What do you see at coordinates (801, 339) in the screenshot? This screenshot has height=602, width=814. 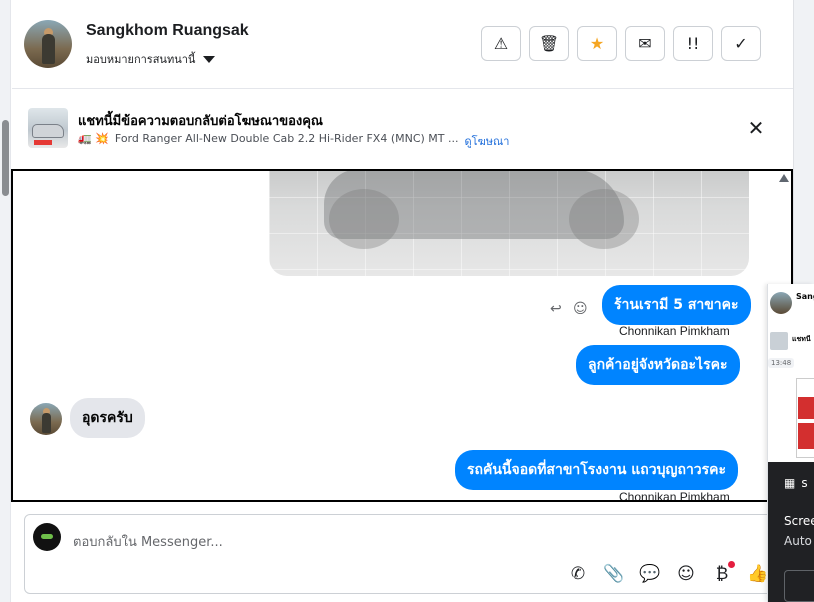 I see `peek-snippet: แชทนี` at bounding box center [801, 339].